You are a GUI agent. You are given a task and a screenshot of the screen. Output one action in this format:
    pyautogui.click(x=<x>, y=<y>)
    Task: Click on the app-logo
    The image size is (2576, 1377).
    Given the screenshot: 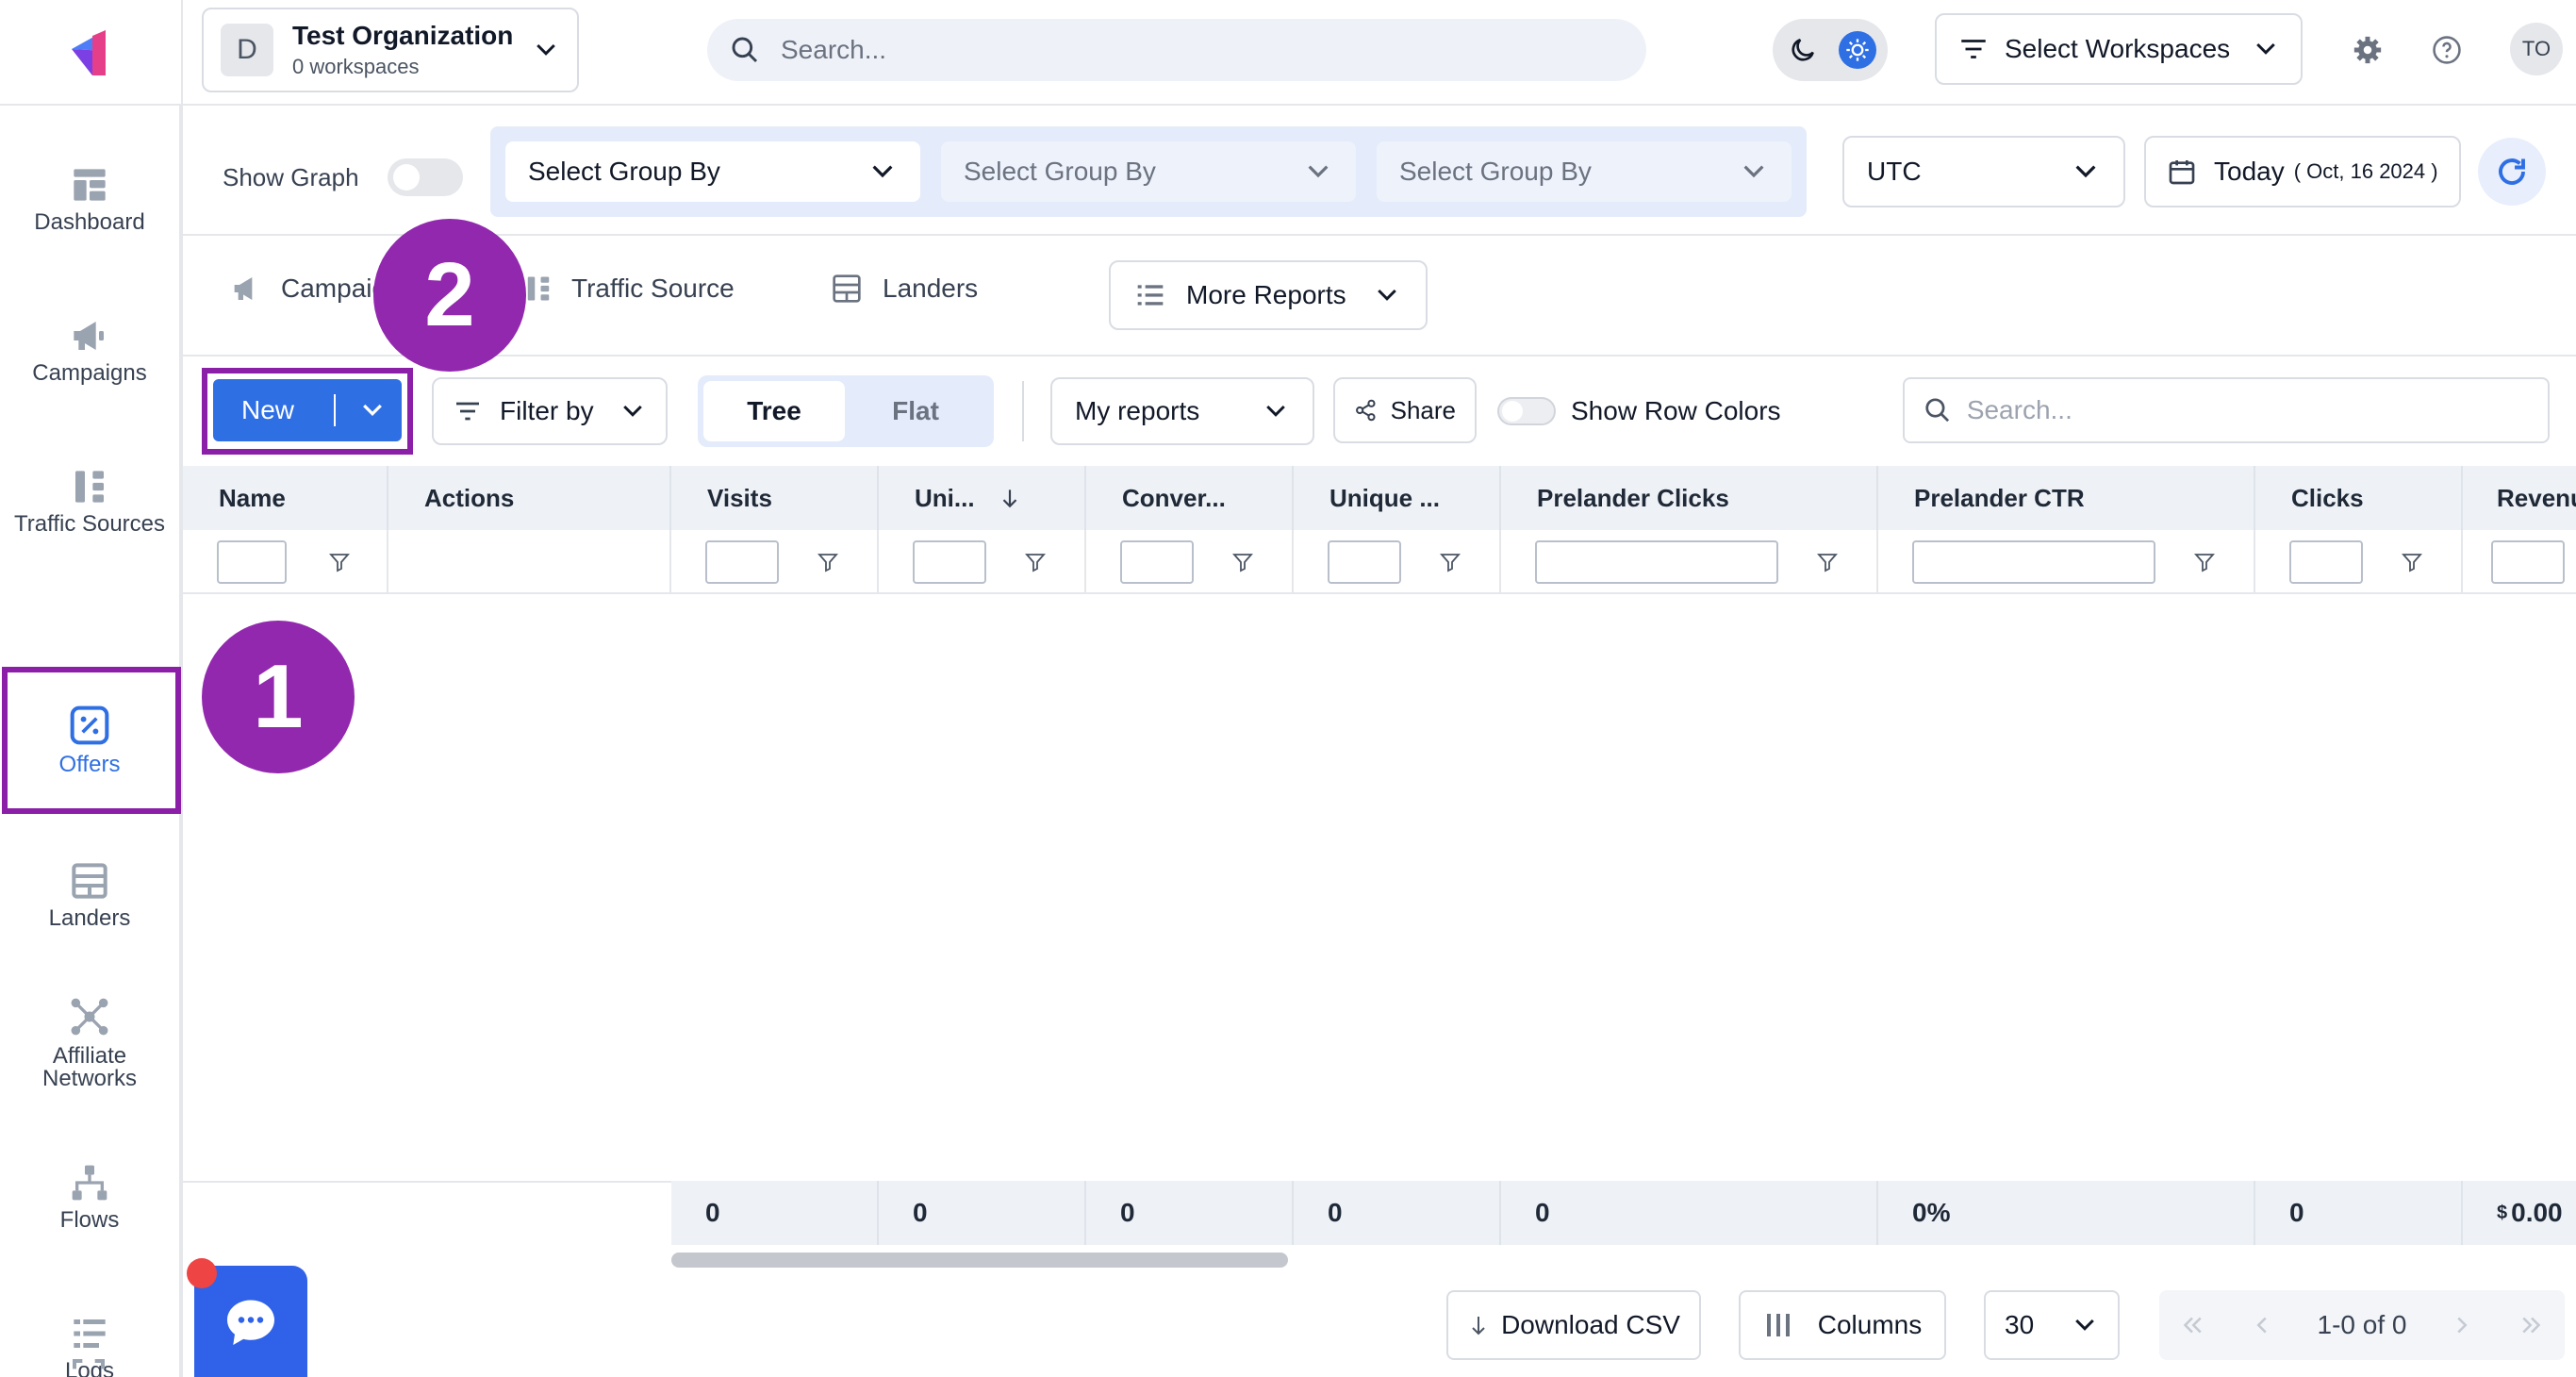 What is the action you would take?
    pyautogui.click(x=91, y=53)
    